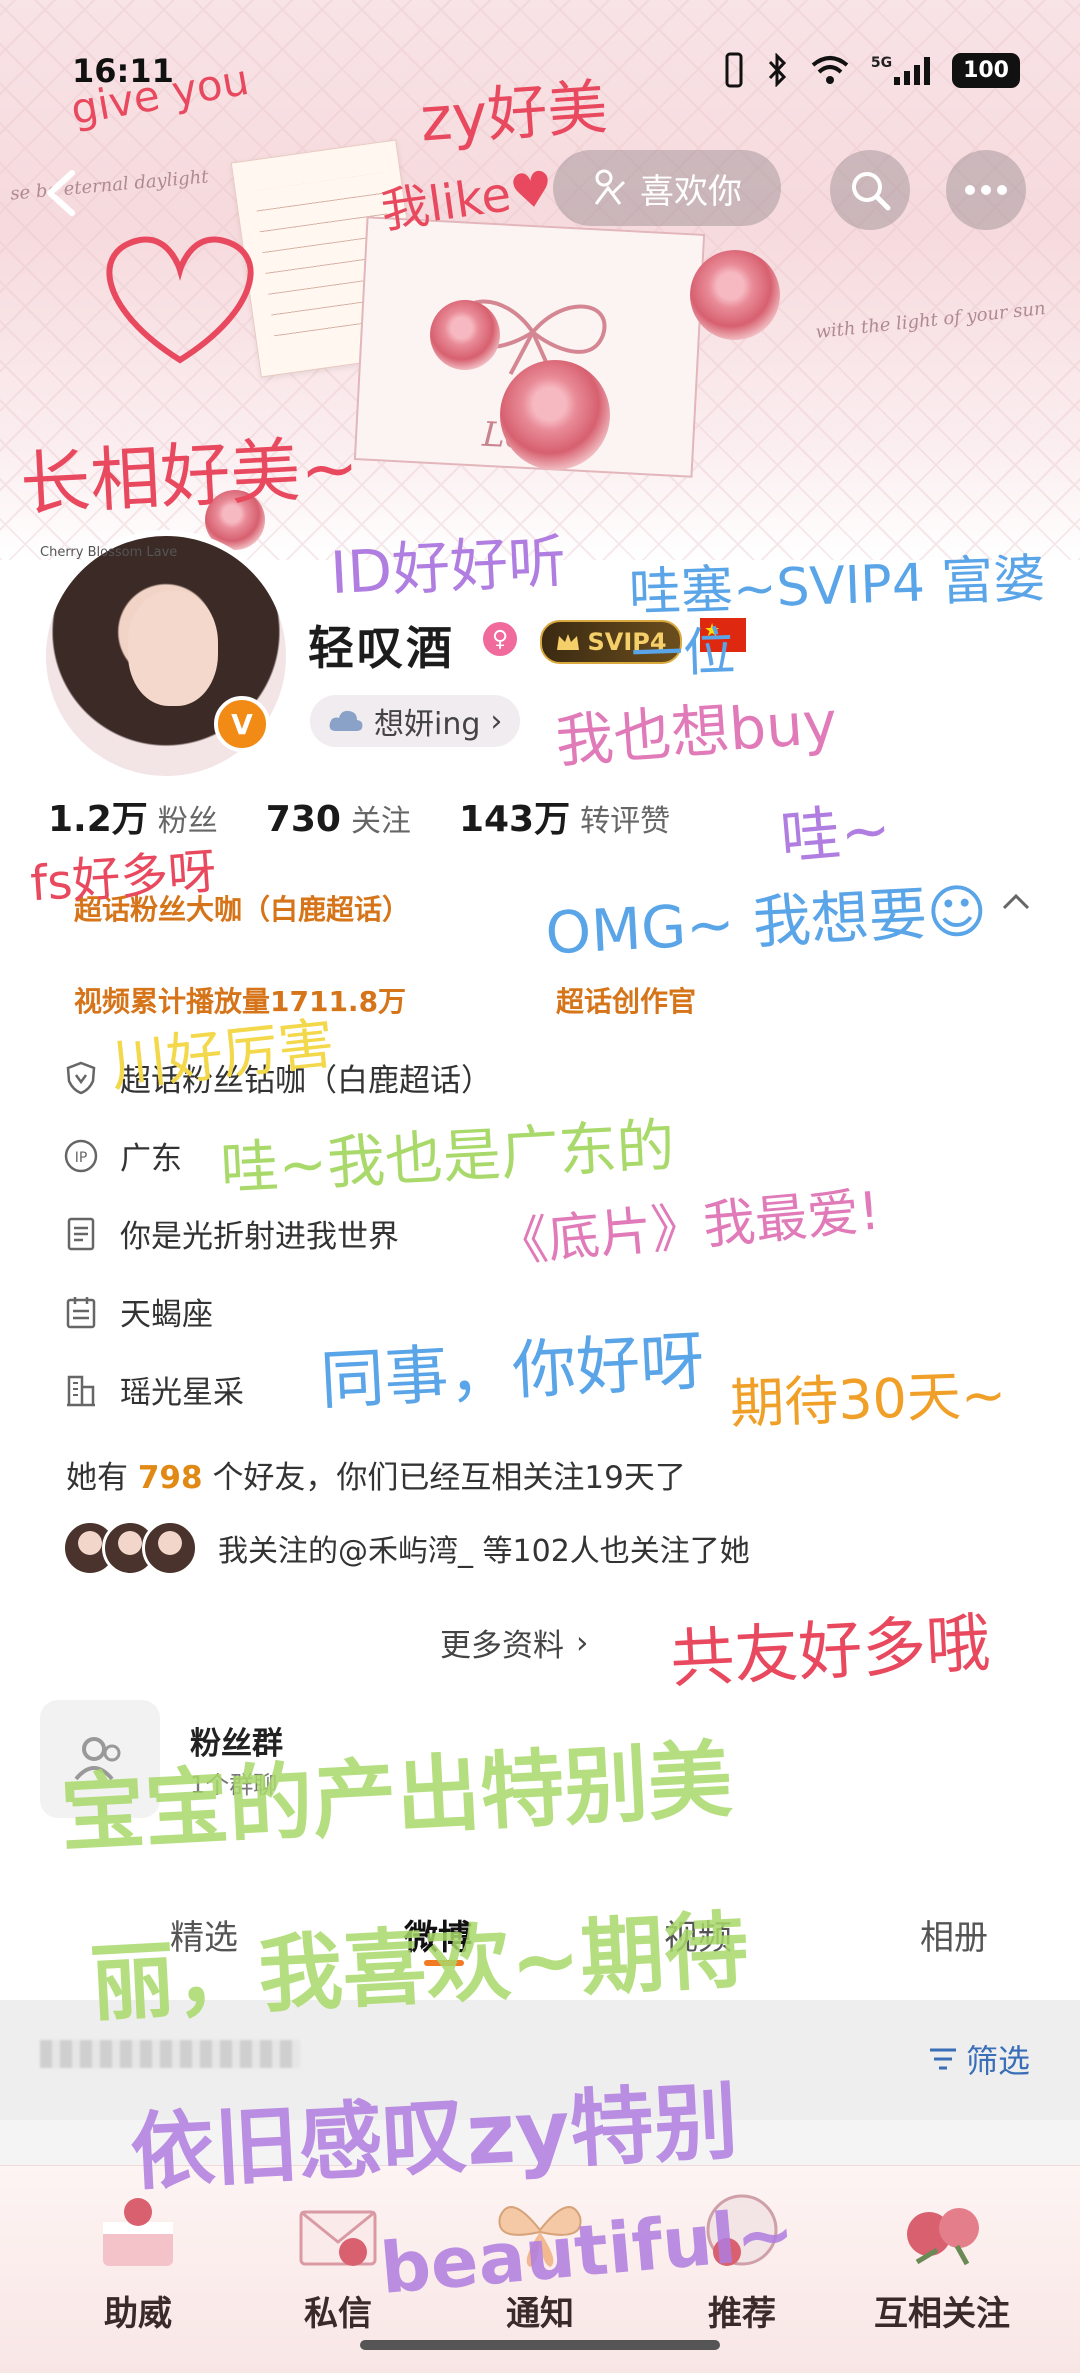 This screenshot has height=2373, width=1080. What do you see at coordinates (997, 2061) in the screenshot?
I see `filter-label: 筛选` at bounding box center [997, 2061].